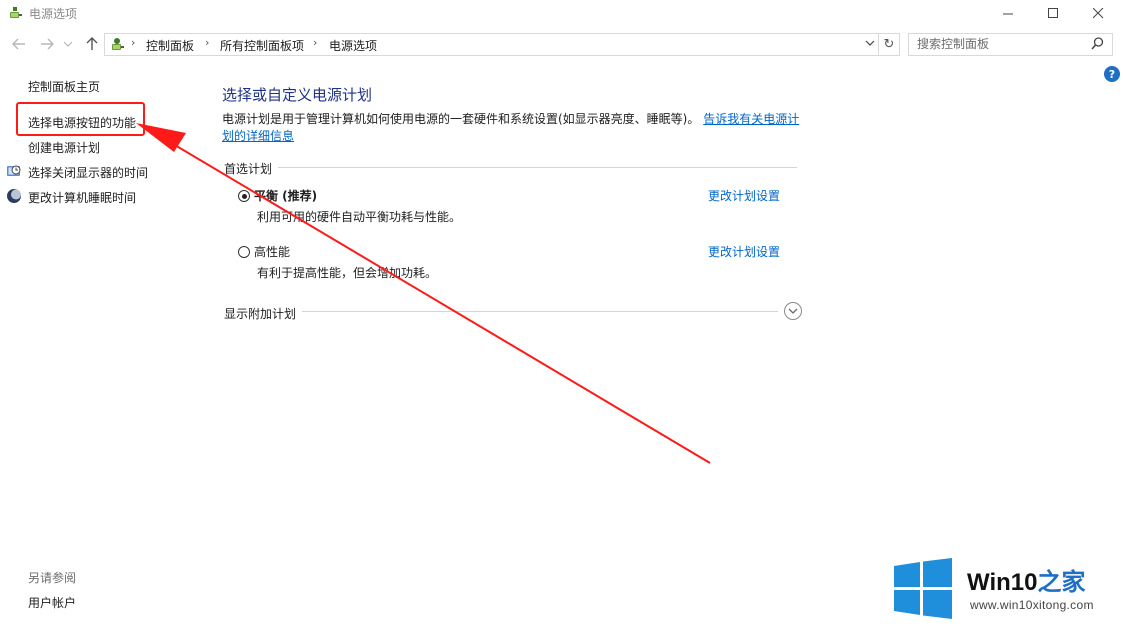 This screenshot has height=630, width=1123. I want to click on plan-high-performance-description: 有利于提高性能，但会增加功耗。, so click(347, 273).